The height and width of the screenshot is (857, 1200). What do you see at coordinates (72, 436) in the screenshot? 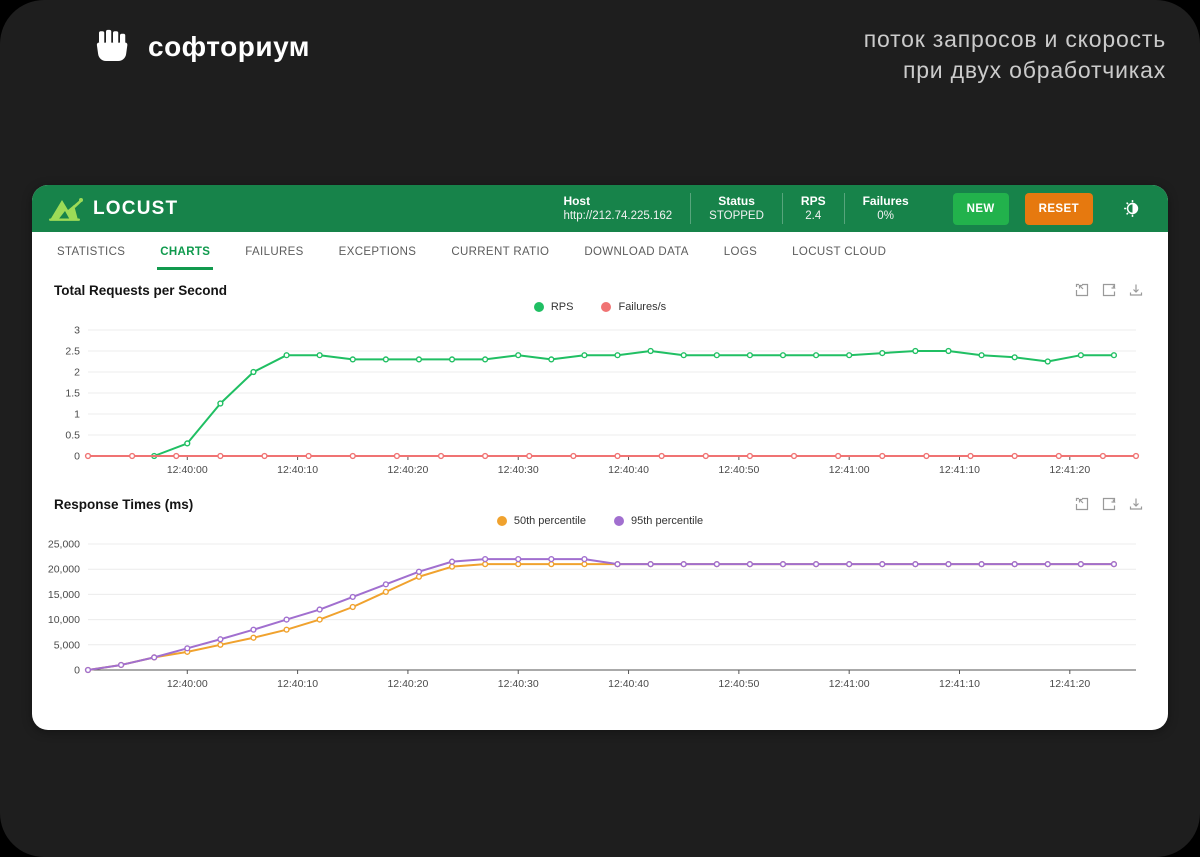
I see `svg-text: 0.5` at bounding box center [72, 436].